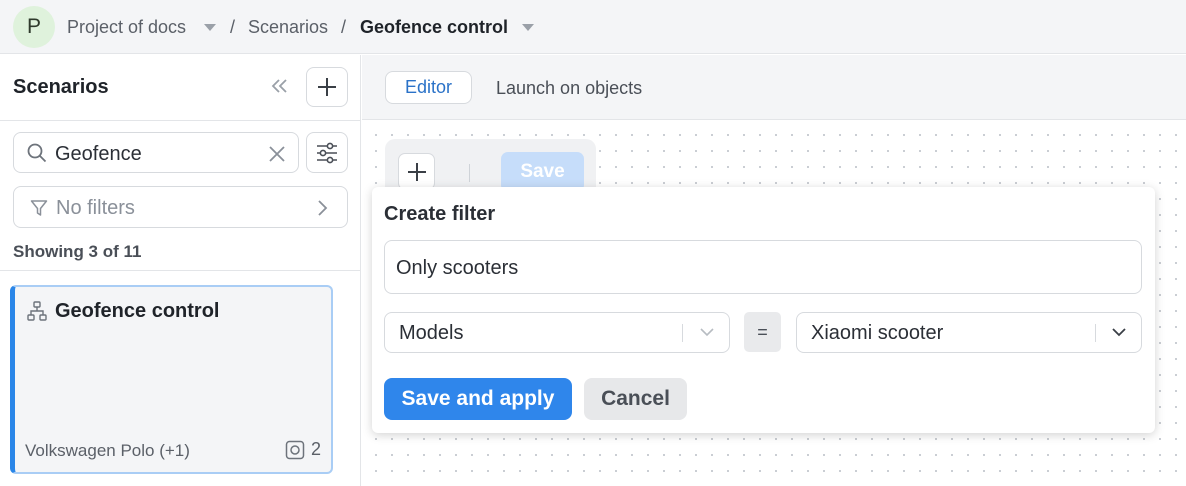 This screenshot has height=486, width=1186. I want to click on results-count: Showing 3 of 11, so click(77, 251).